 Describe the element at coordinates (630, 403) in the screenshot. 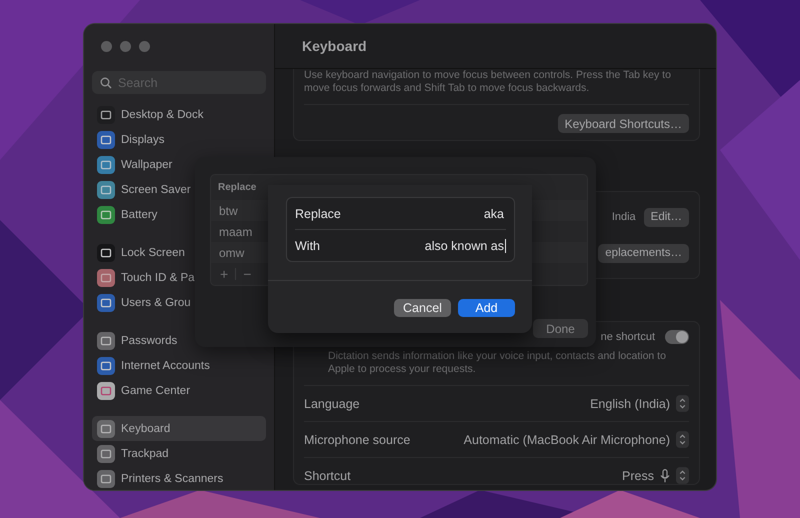

I see `setting-value: English (India)` at that location.